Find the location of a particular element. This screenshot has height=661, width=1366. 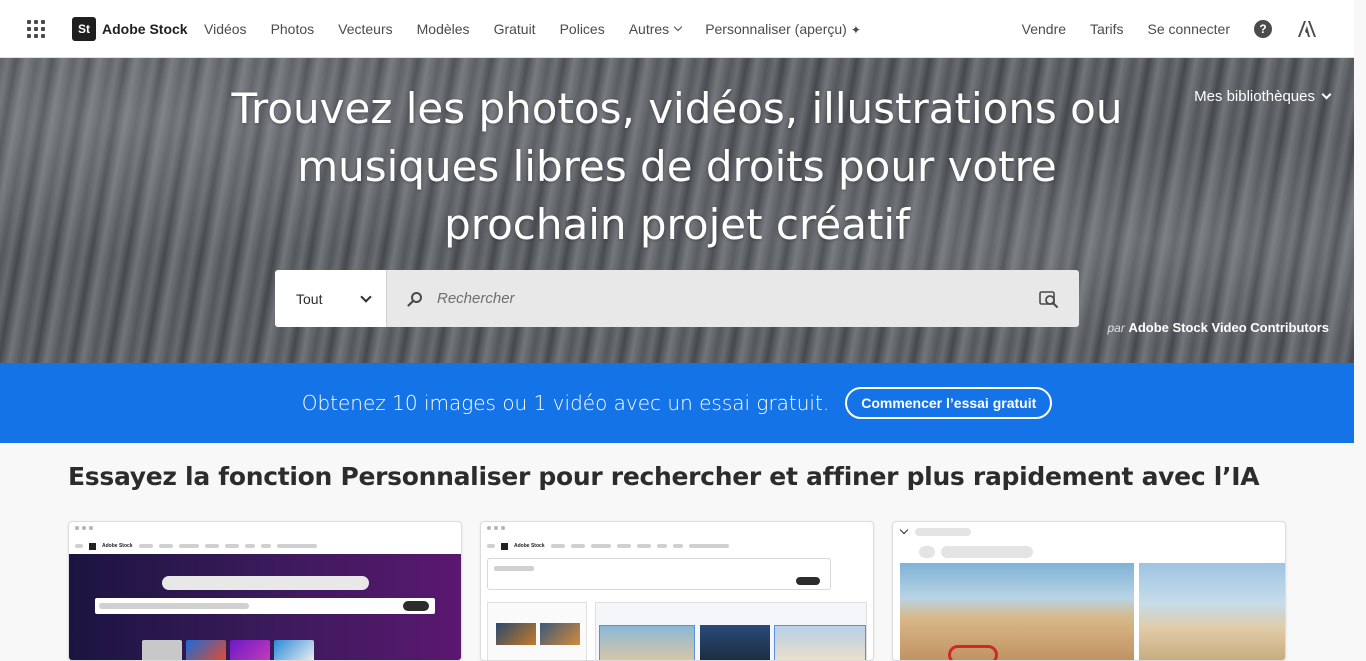

nav-templates: Modèles is located at coordinates (443, 29).